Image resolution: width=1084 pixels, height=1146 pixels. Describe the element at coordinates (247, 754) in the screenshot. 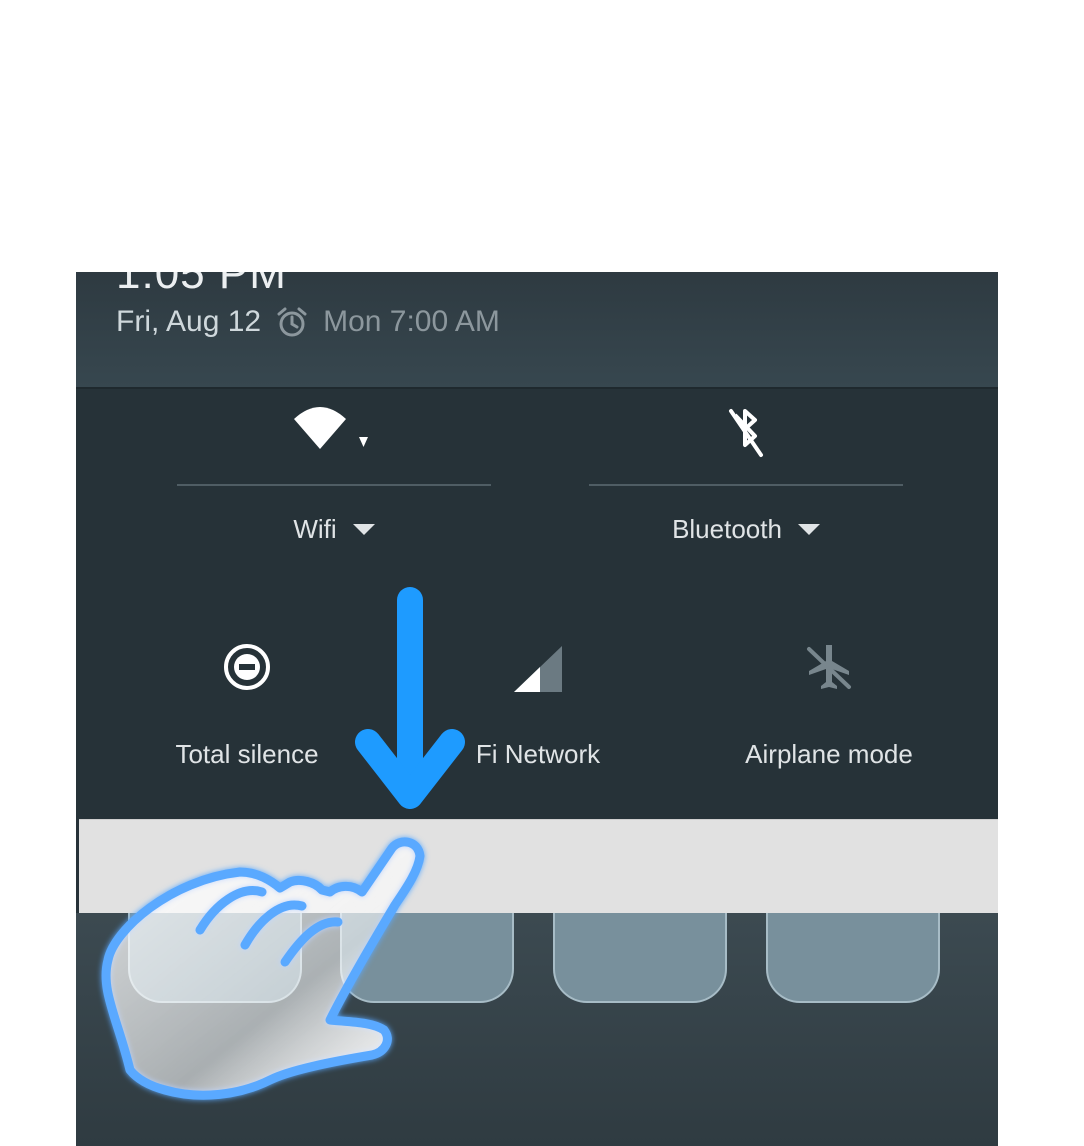

I see `total-silence-label: Total silence` at that location.